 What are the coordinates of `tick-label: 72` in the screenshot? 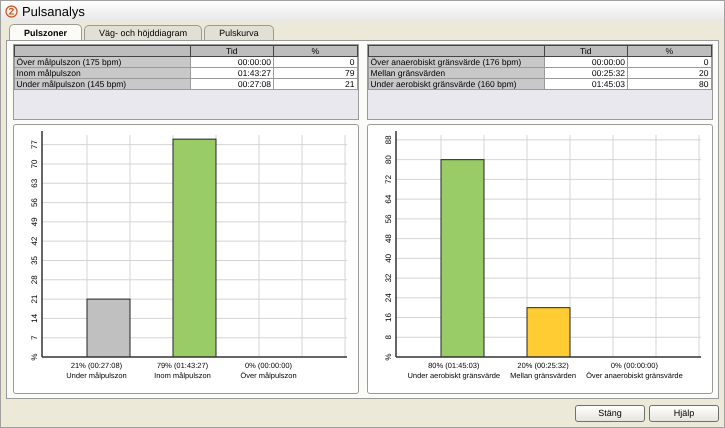 It's located at (388, 179).